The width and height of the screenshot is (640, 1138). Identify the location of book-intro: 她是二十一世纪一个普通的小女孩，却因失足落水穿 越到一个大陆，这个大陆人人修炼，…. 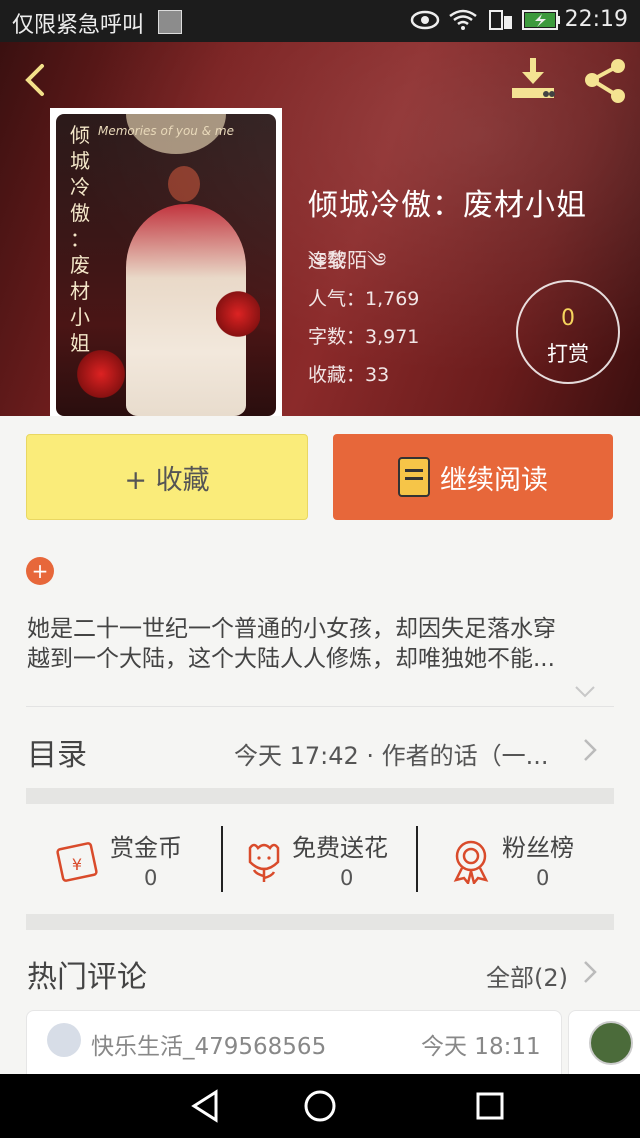
(322, 644).